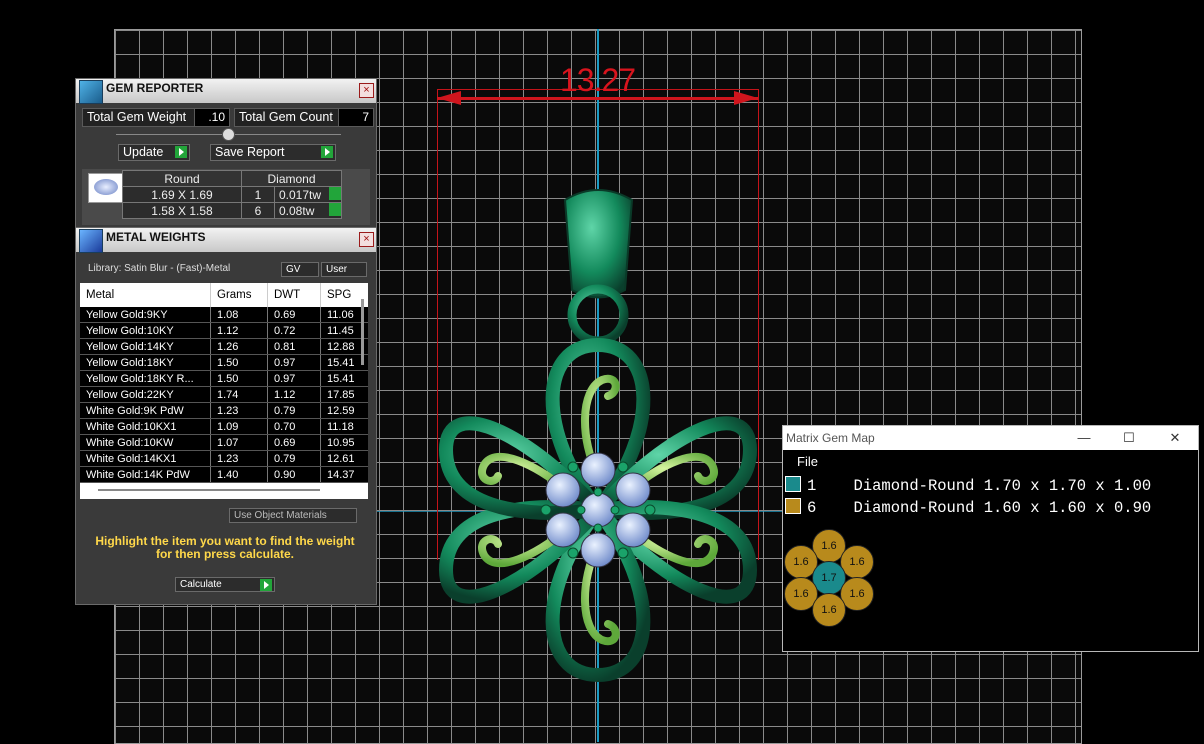  I want to click on gem-map-menubar: File, so click(990, 461).